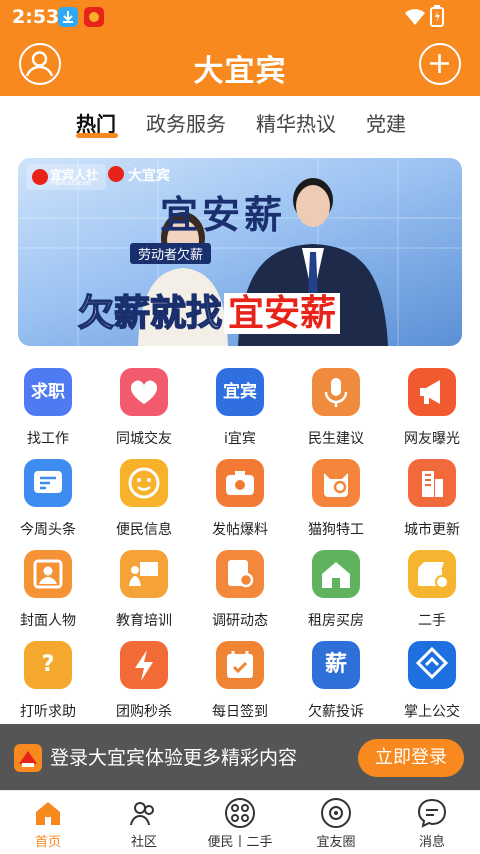 This screenshot has height=854, width=480. Describe the element at coordinates (432, 665) in the screenshot. I see `bus-icon` at that location.